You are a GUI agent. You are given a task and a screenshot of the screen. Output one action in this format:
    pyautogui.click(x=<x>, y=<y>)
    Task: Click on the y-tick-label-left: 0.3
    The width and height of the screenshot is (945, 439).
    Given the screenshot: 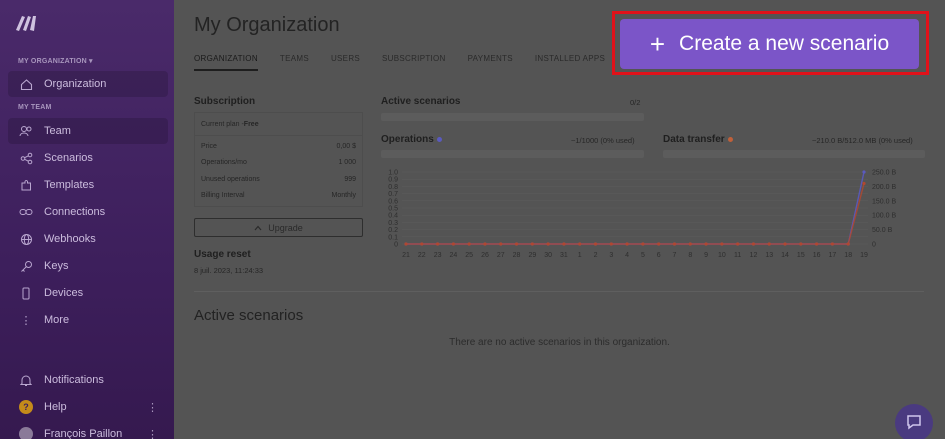 What is the action you would take?
    pyautogui.click(x=393, y=223)
    